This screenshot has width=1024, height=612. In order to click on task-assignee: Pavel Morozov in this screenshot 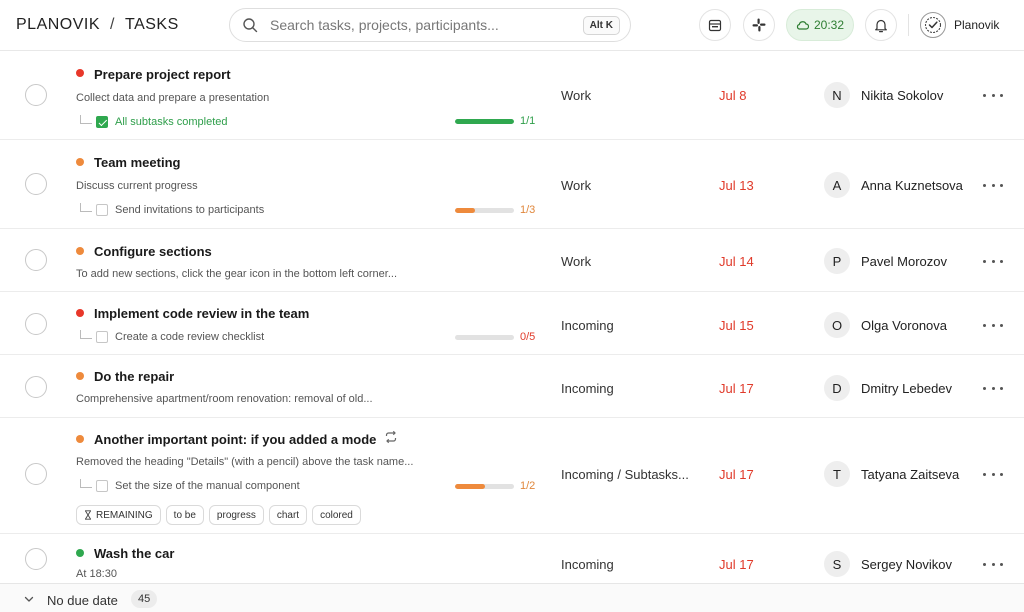, I will do `click(904, 261)`.